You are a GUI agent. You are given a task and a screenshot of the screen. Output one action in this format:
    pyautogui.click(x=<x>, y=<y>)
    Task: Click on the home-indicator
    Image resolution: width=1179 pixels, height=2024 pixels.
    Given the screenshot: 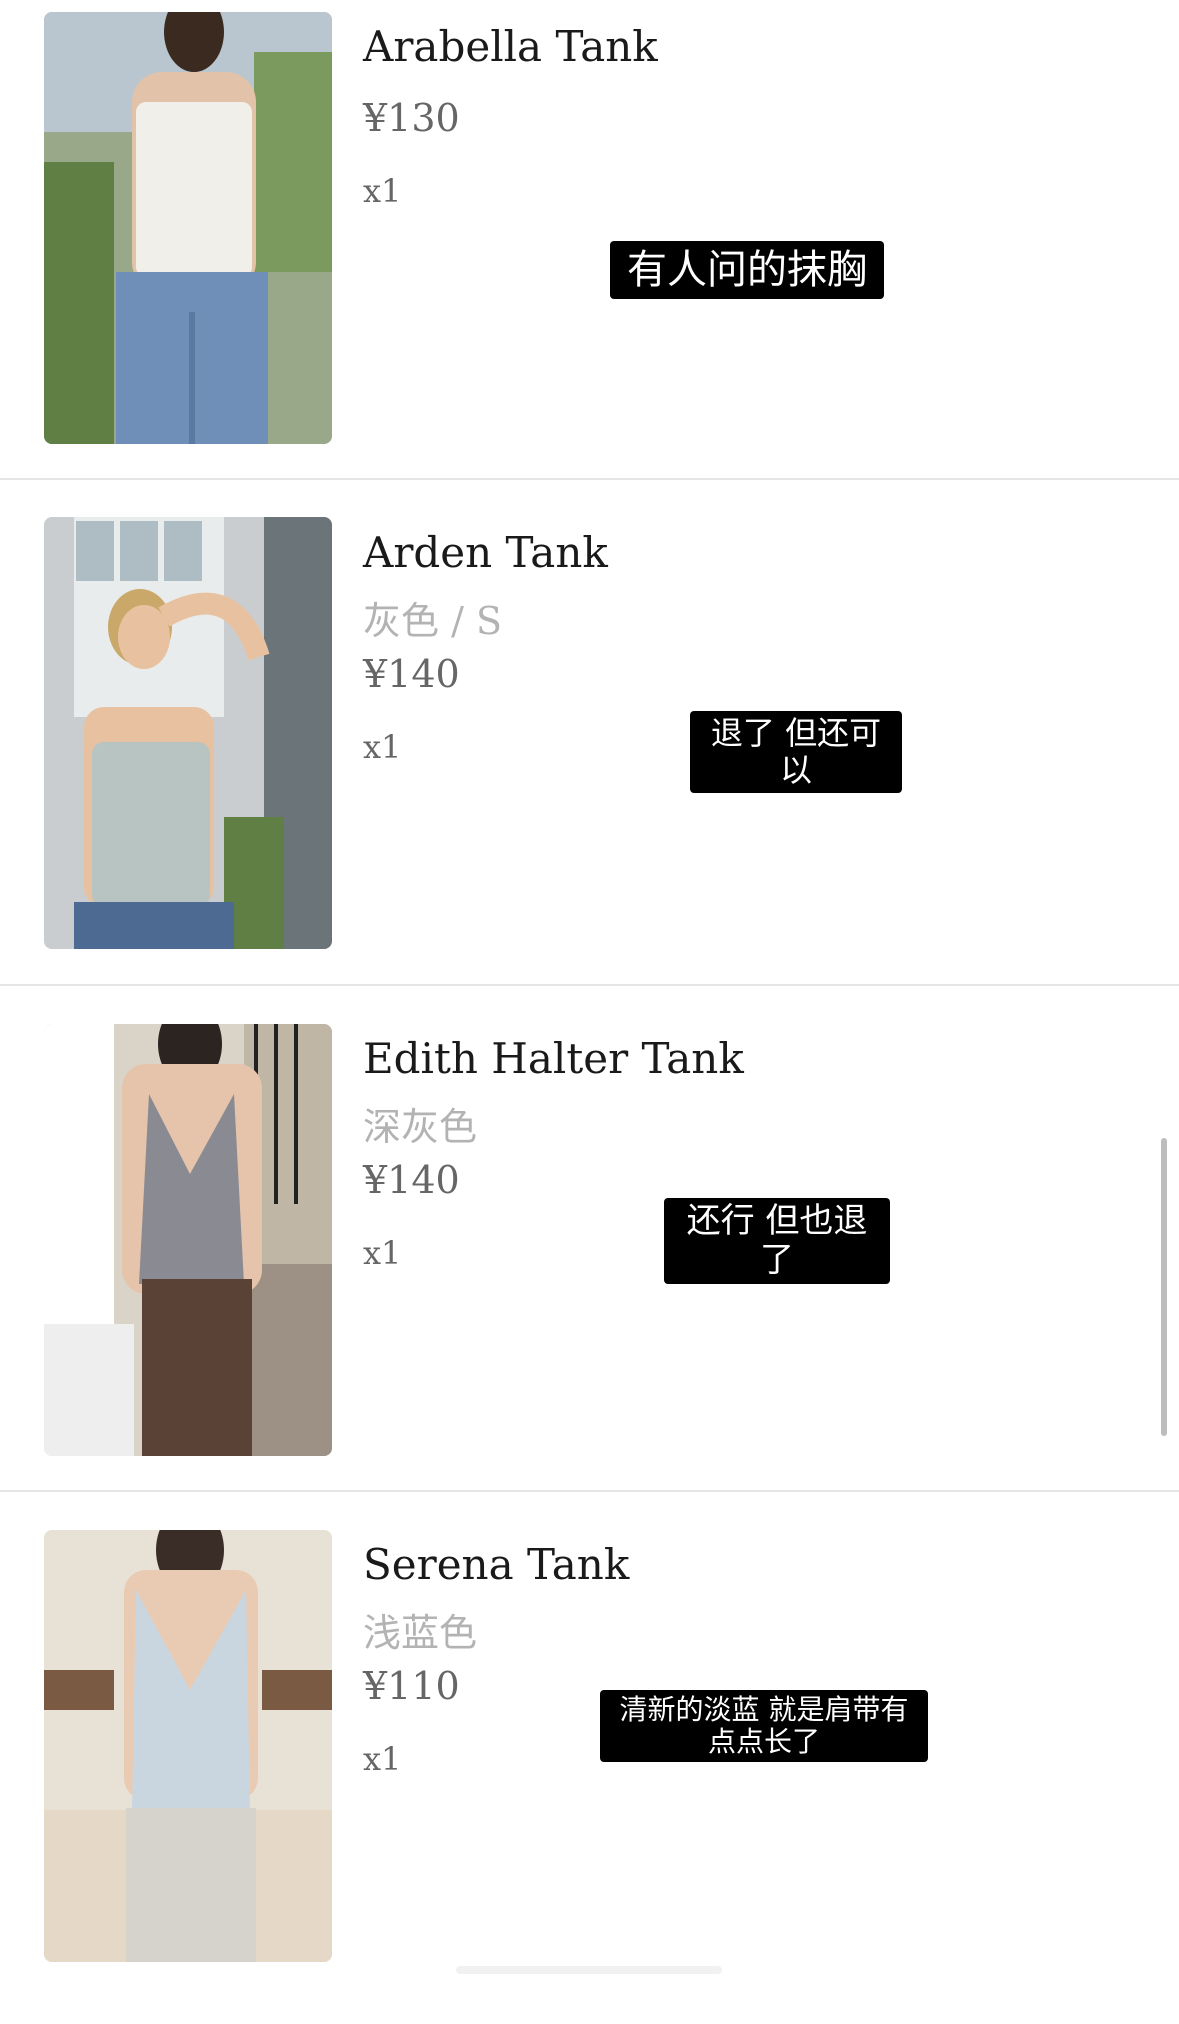 What is the action you would take?
    pyautogui.click(x=589, y=1970)
    